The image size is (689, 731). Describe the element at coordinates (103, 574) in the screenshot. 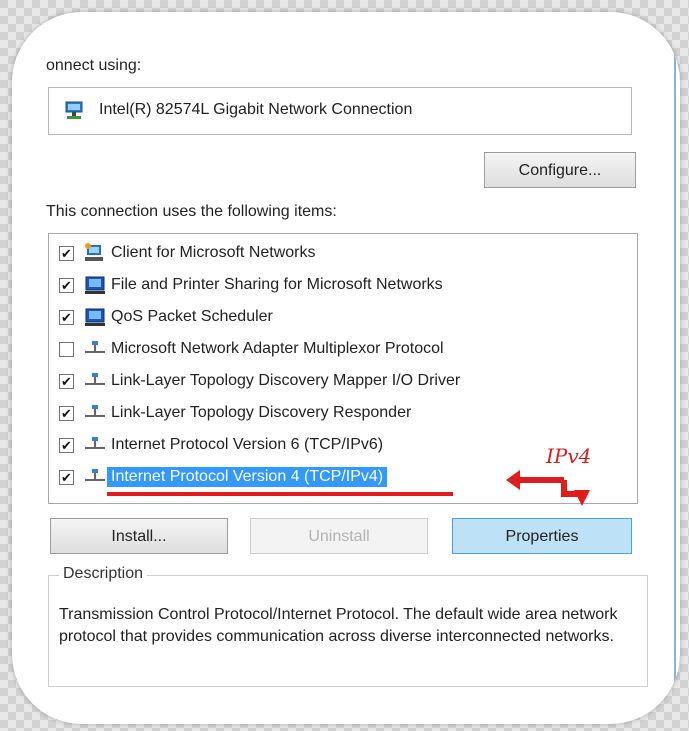

I see `description-title: Description` at that location.